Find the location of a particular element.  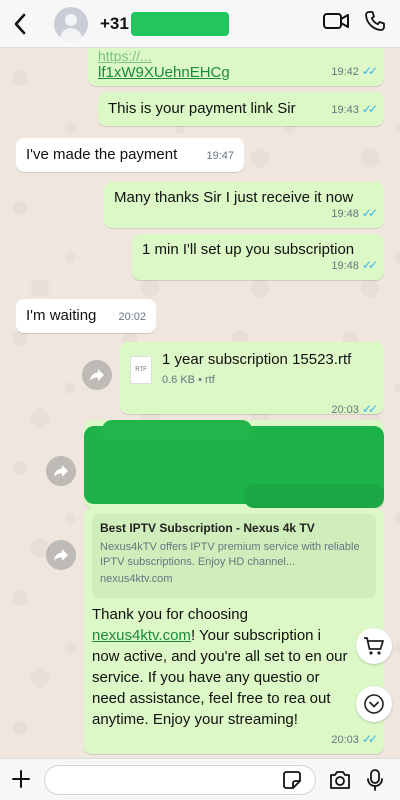

chat-header: +31 is located at coordinates (200, 24).